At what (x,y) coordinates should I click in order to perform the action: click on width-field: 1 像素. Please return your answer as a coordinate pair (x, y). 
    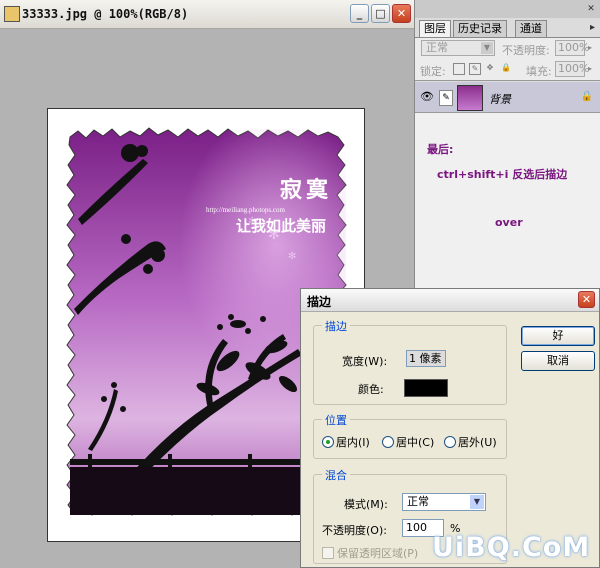
    Looking at the image, I should click on (426, 358).